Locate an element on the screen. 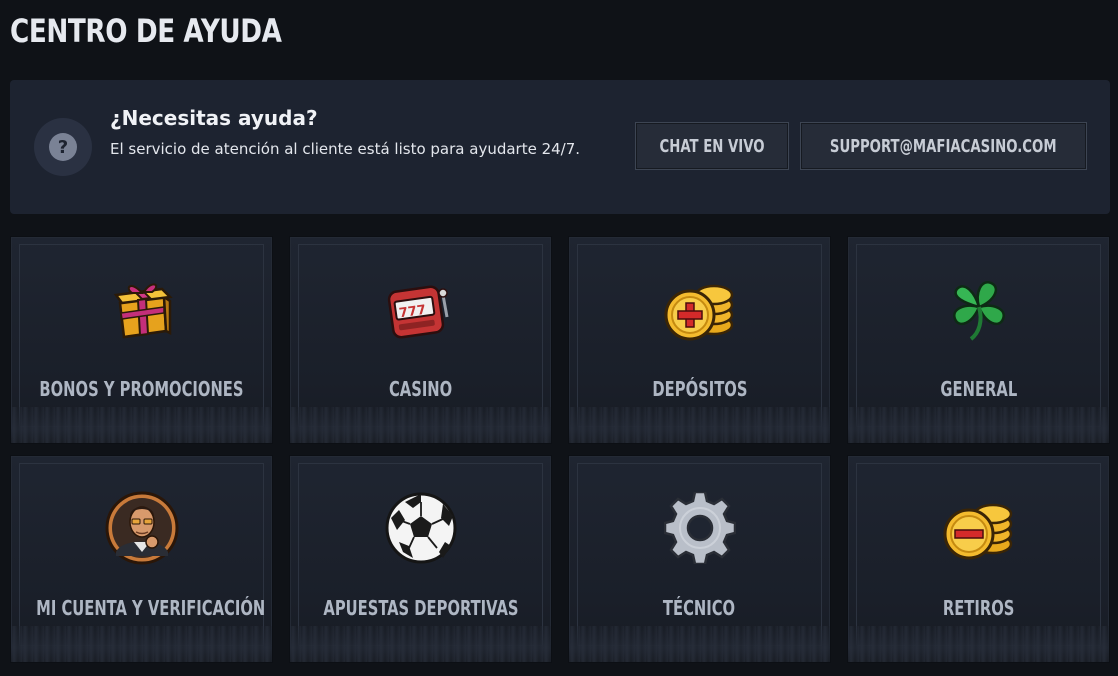 The width and height of the screenshot is (1118, 676). category-card-mi-cuenta: MI CUENTA Y VERIFICACIÓN is located at coordinates (141, 559).